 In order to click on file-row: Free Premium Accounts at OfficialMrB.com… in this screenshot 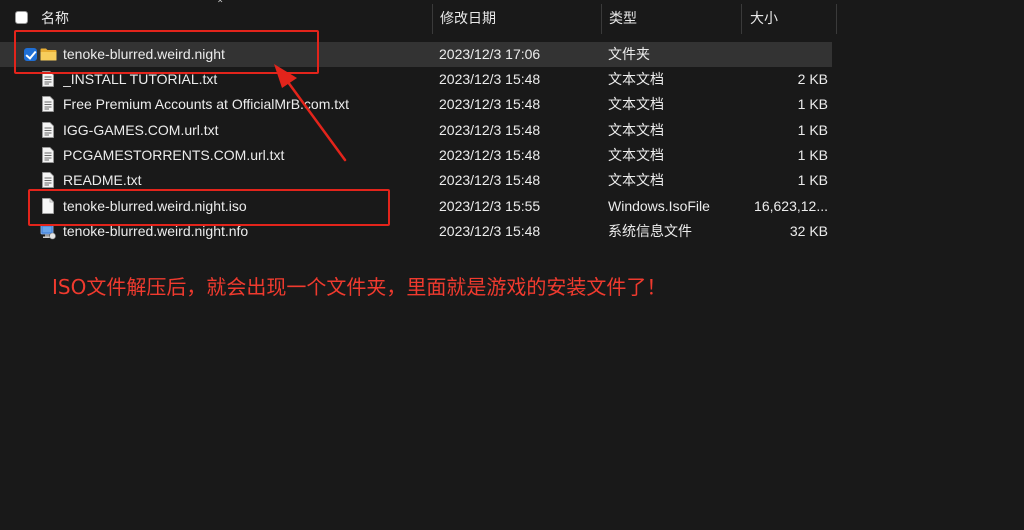, I will do `click(416, 104)`.